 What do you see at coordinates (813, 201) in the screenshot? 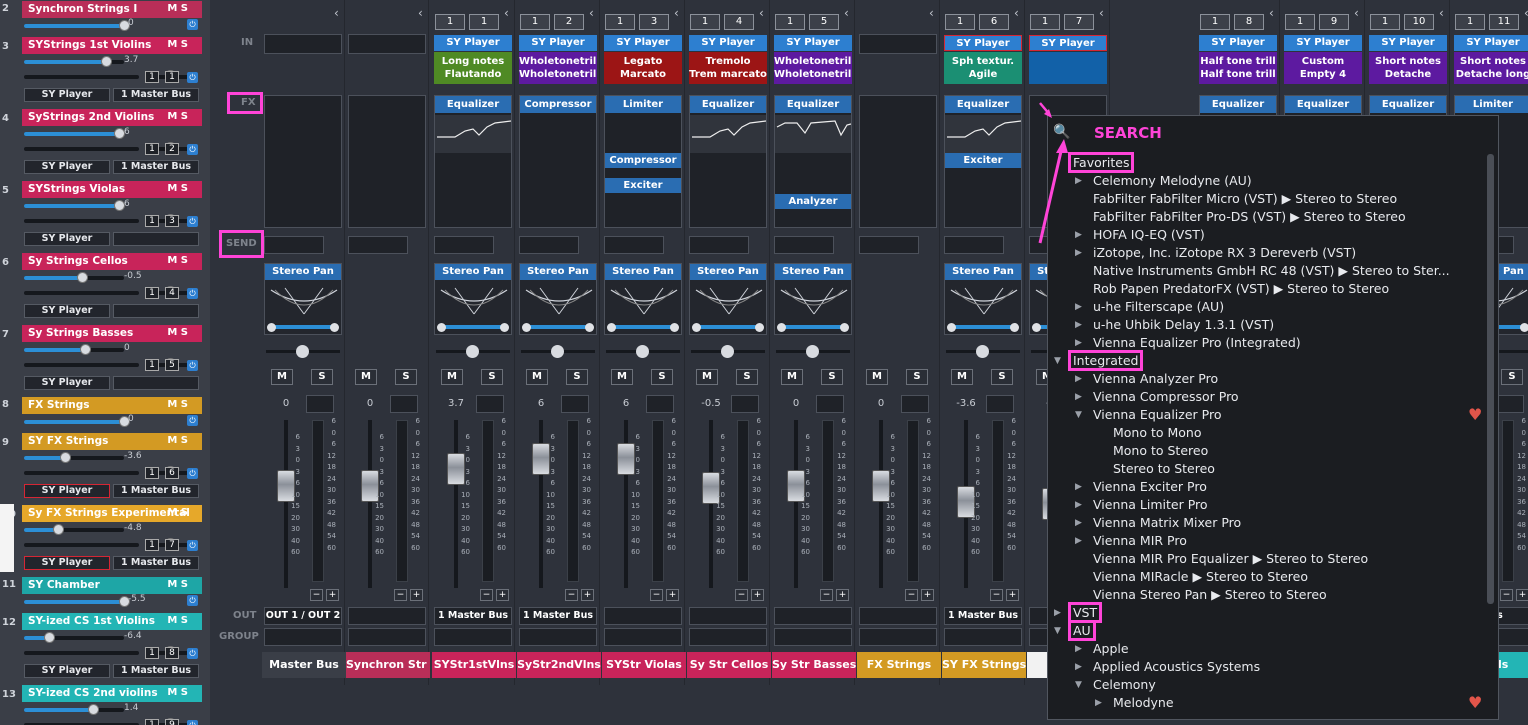
I see `fx-insert-analyzer: Analyzer` at bounding box center [813, 201].